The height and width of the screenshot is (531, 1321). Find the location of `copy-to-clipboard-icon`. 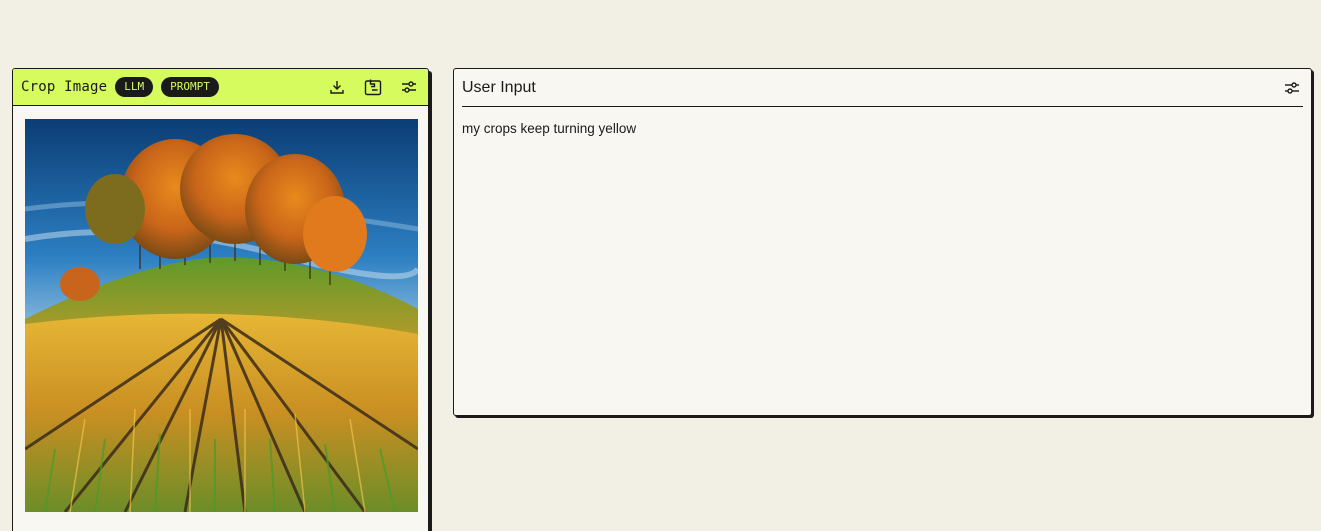

copy-to-clipboard-icon is located at coordinates (373, 87).